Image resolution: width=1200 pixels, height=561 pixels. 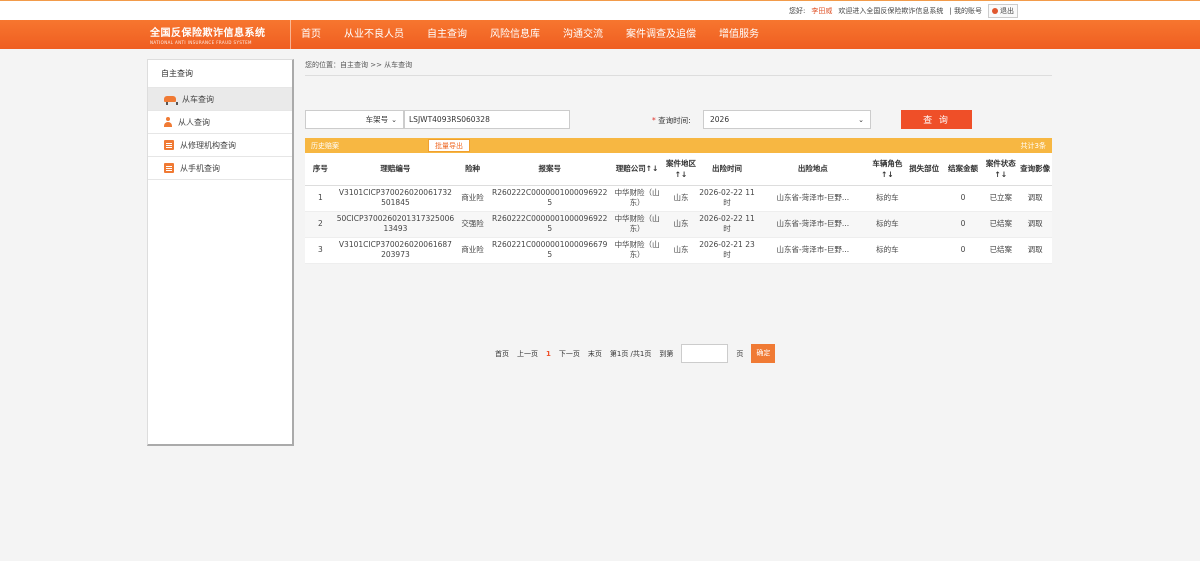 What do you see at coordinates (661, 34) in the screenshot?
I see `nav-item-investigation: 案件调查及追偿` at bounding box center [661, 34].